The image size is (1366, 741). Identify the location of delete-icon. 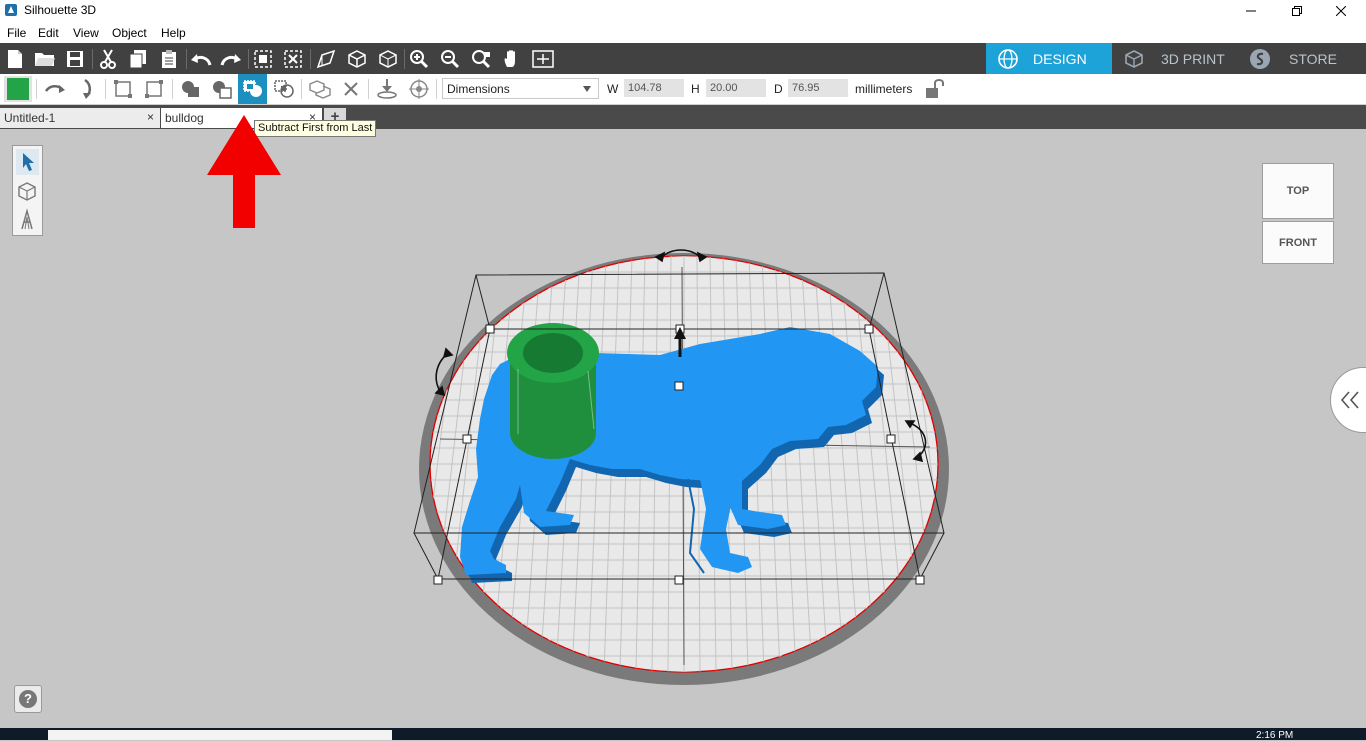
(351, 89).